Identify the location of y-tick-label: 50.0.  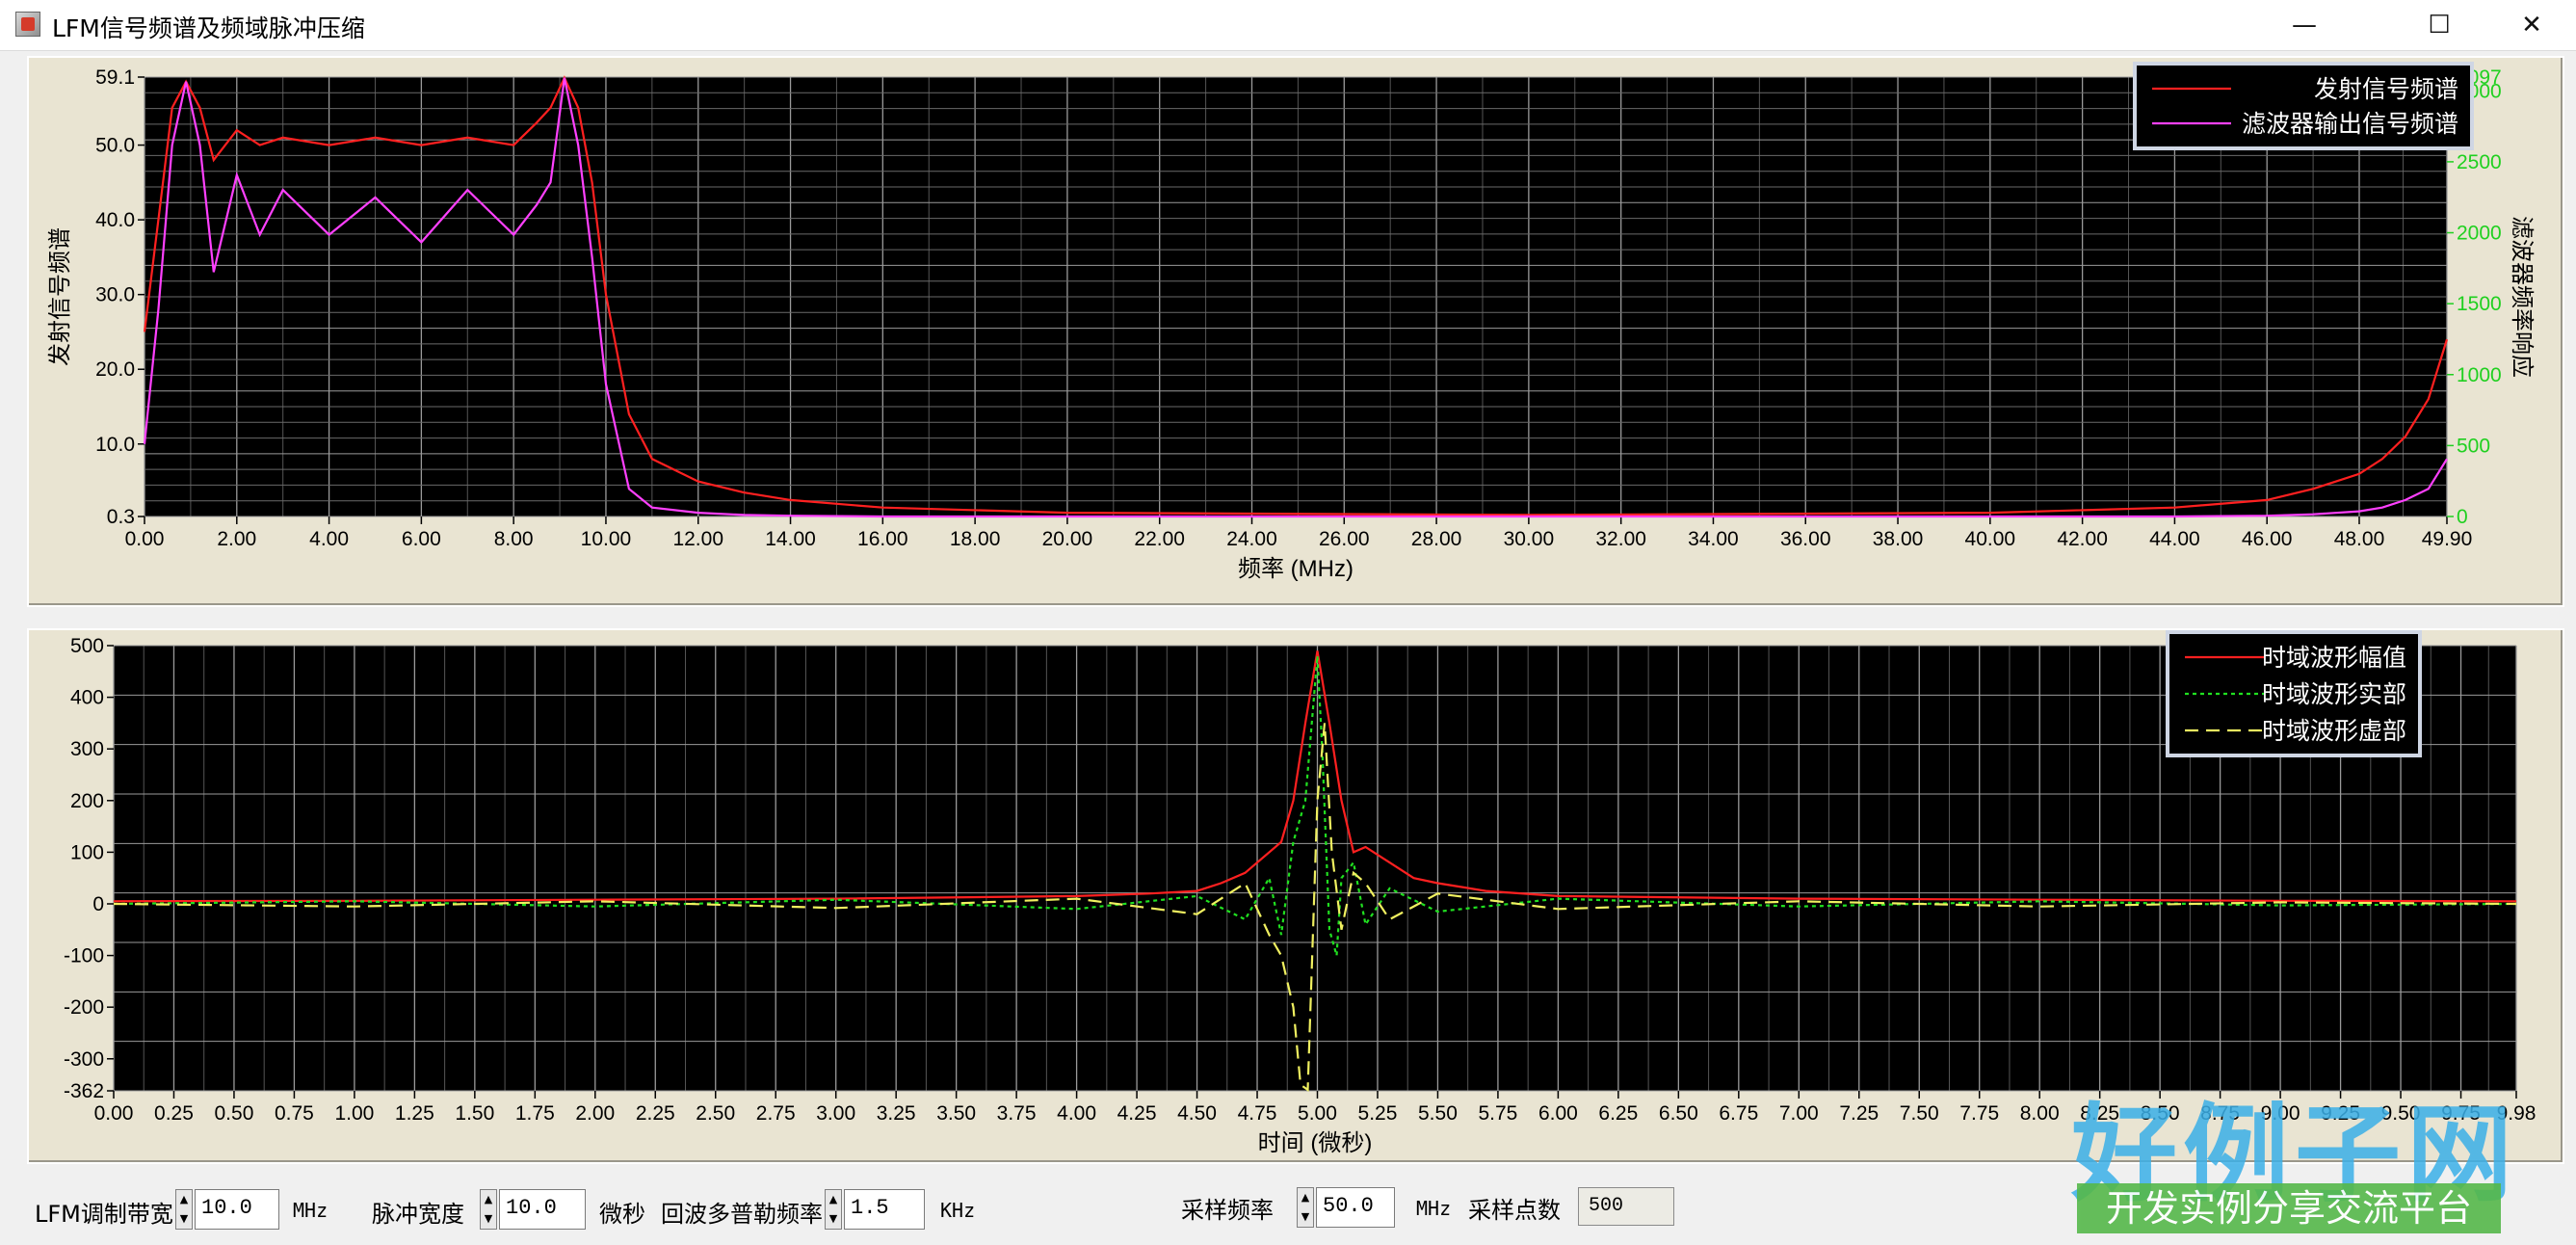
(115, 146).